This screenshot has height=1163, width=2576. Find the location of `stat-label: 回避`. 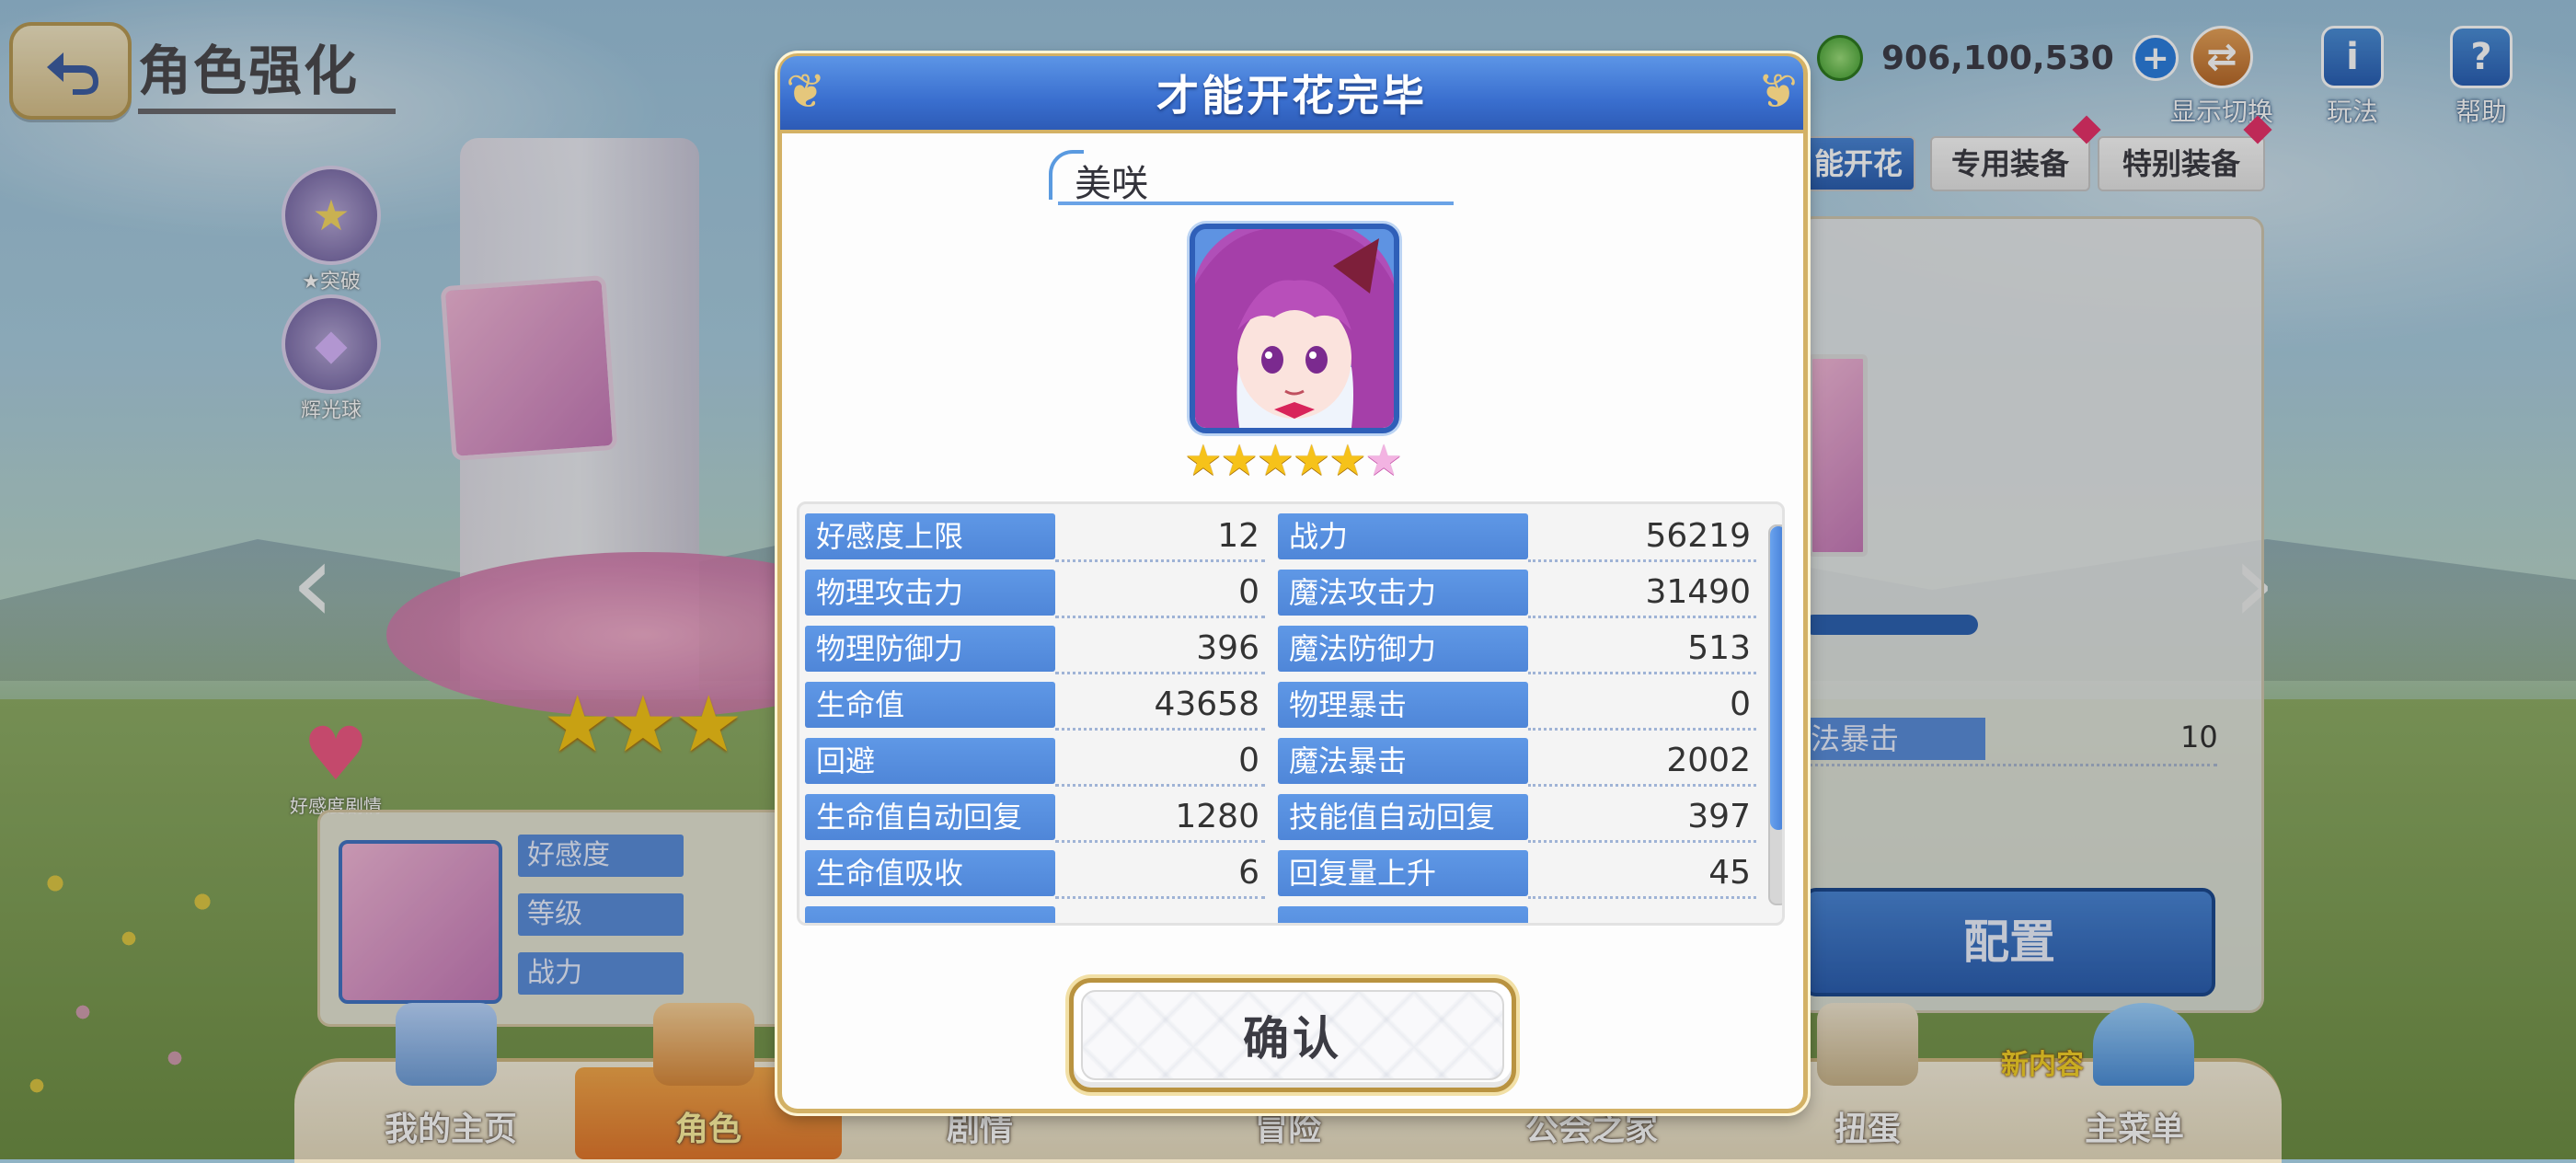

stat-label: 回避 is located at coordinates (930, 761).